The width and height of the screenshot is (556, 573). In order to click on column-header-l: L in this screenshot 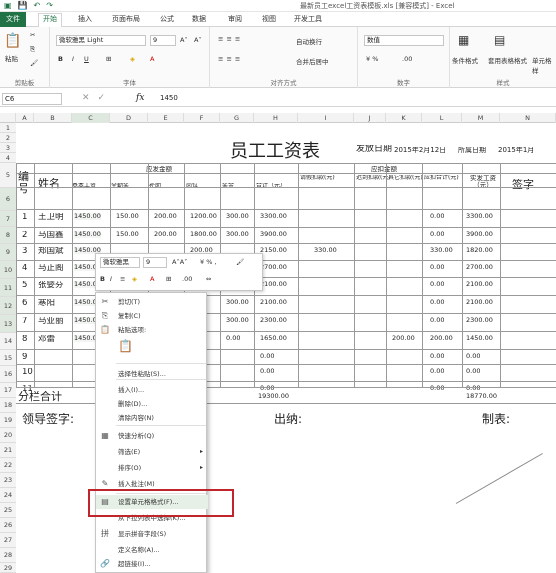, I will do `click(442, 118)`.